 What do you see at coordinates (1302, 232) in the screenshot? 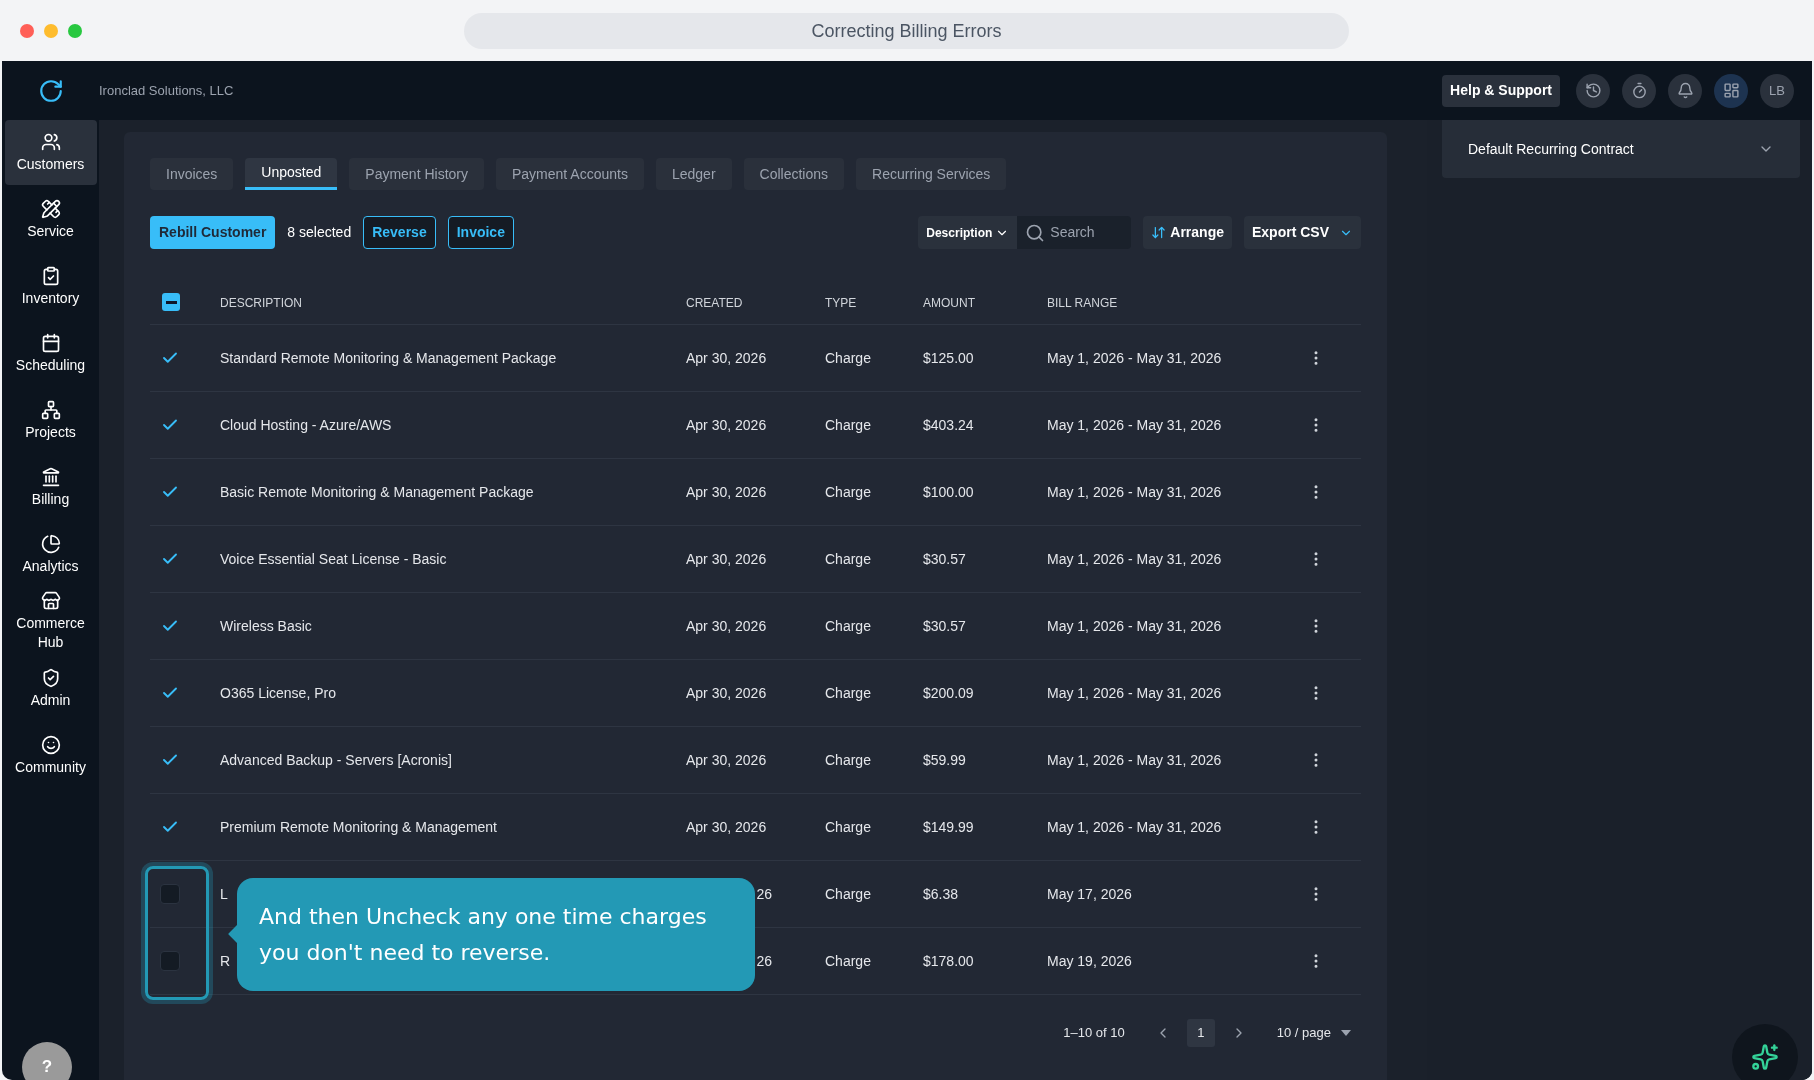
I see `export-csv-button: Export CSV` at bounding box center [1302, 232].